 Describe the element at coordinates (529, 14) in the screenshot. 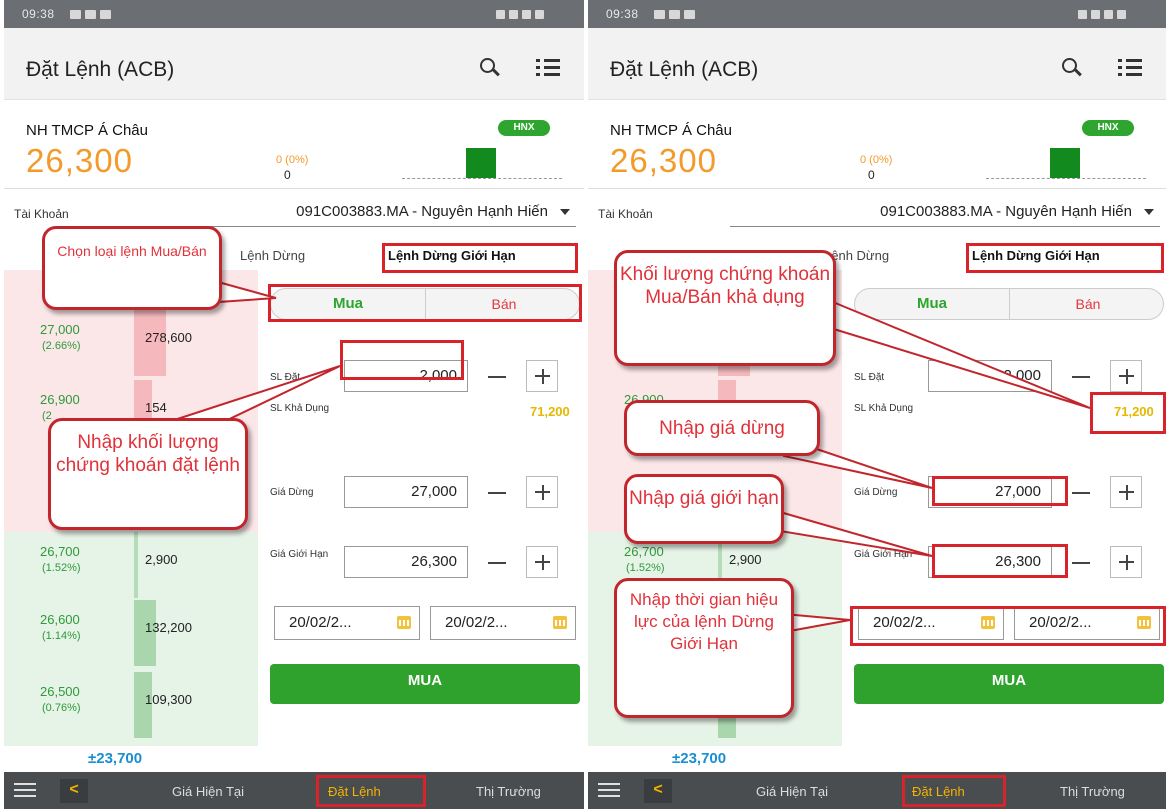

I see `signal-battery-icons` at that location.